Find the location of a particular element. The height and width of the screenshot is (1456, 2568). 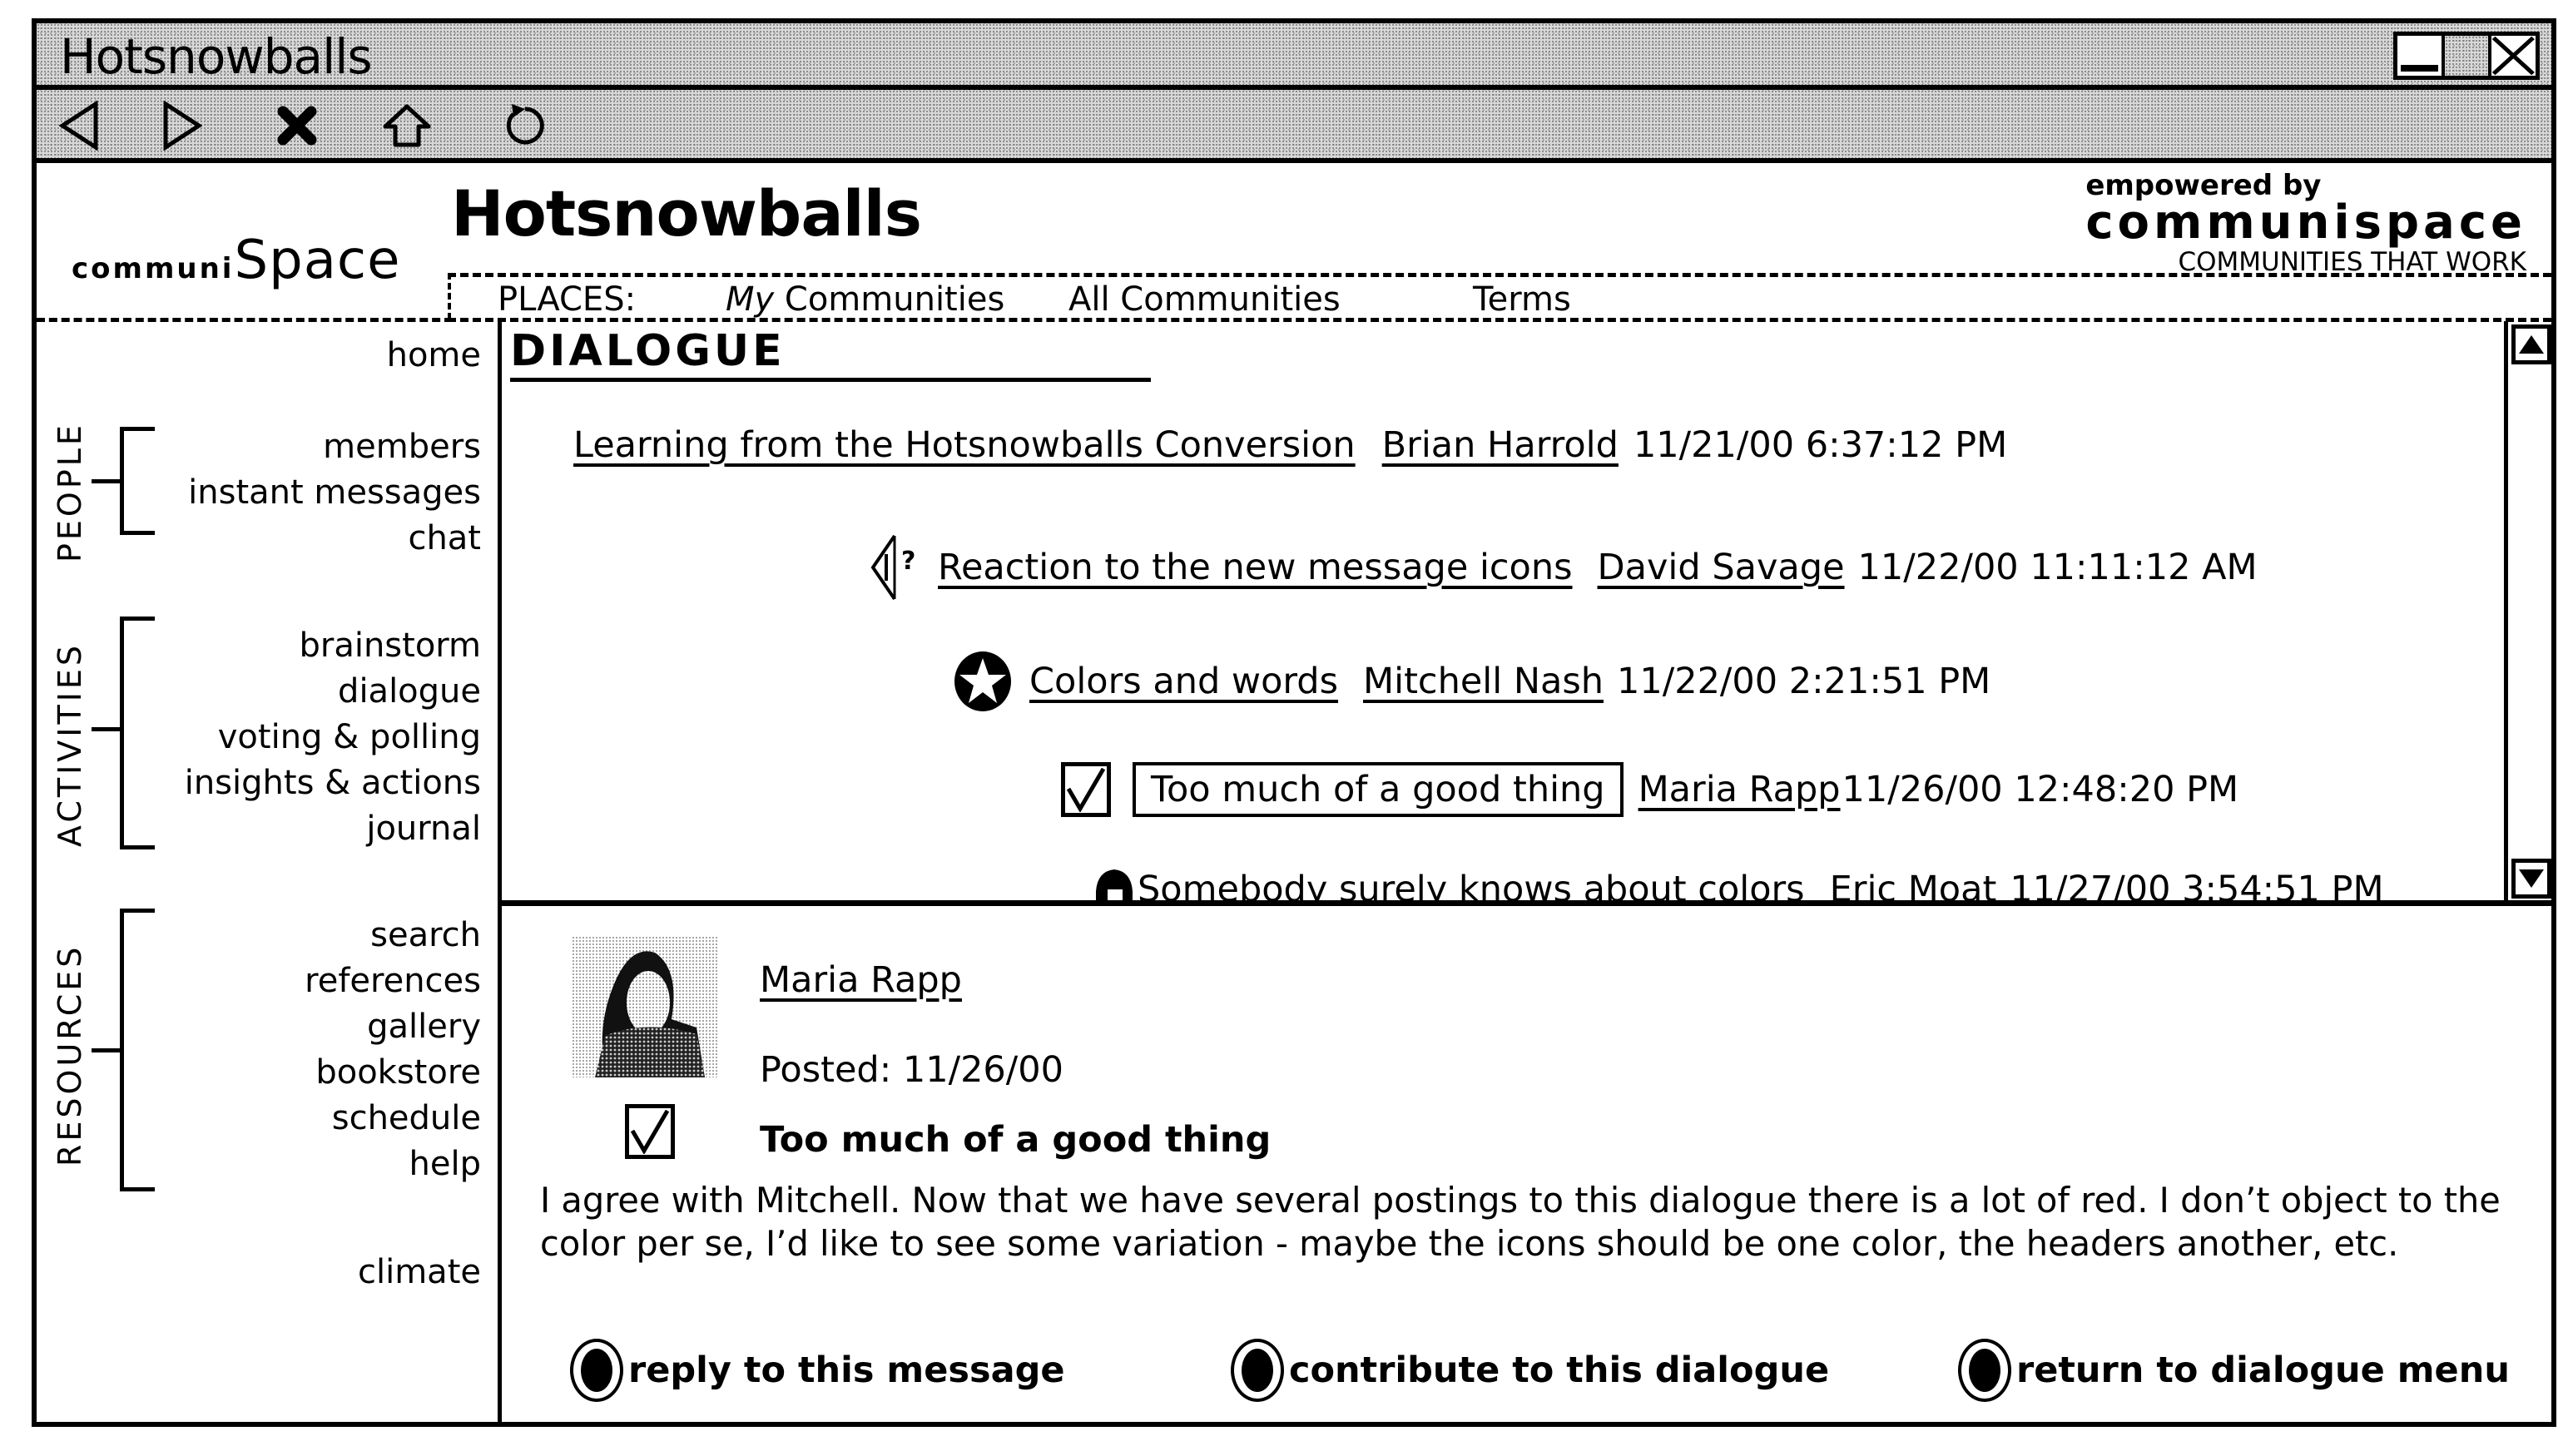

checkmark-icon is located at coordinates (1086, 789).